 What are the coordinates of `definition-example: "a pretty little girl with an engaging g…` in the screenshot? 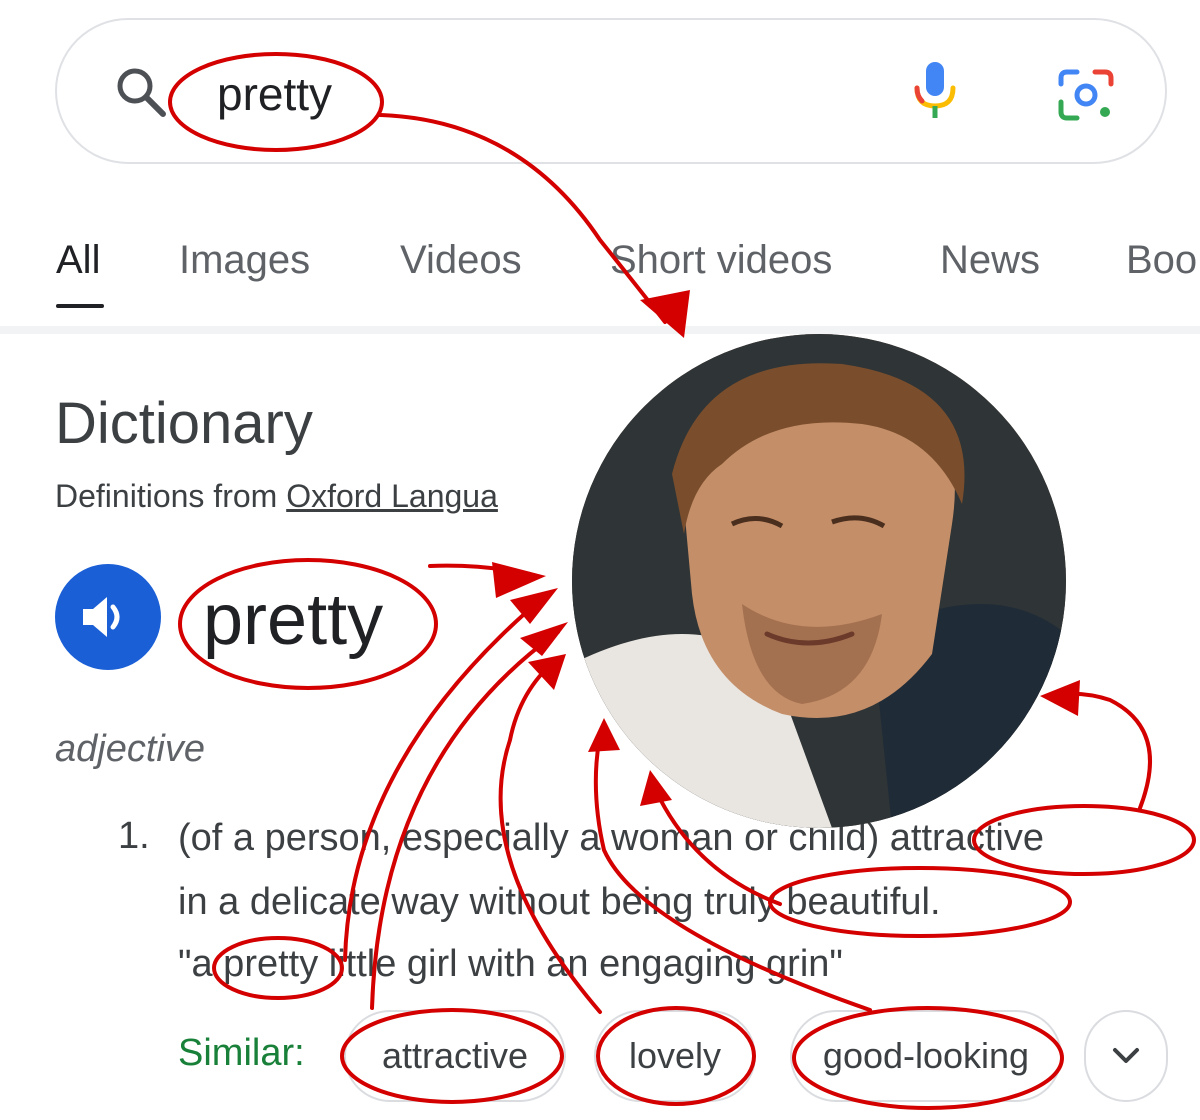 It's located at (510, 964).